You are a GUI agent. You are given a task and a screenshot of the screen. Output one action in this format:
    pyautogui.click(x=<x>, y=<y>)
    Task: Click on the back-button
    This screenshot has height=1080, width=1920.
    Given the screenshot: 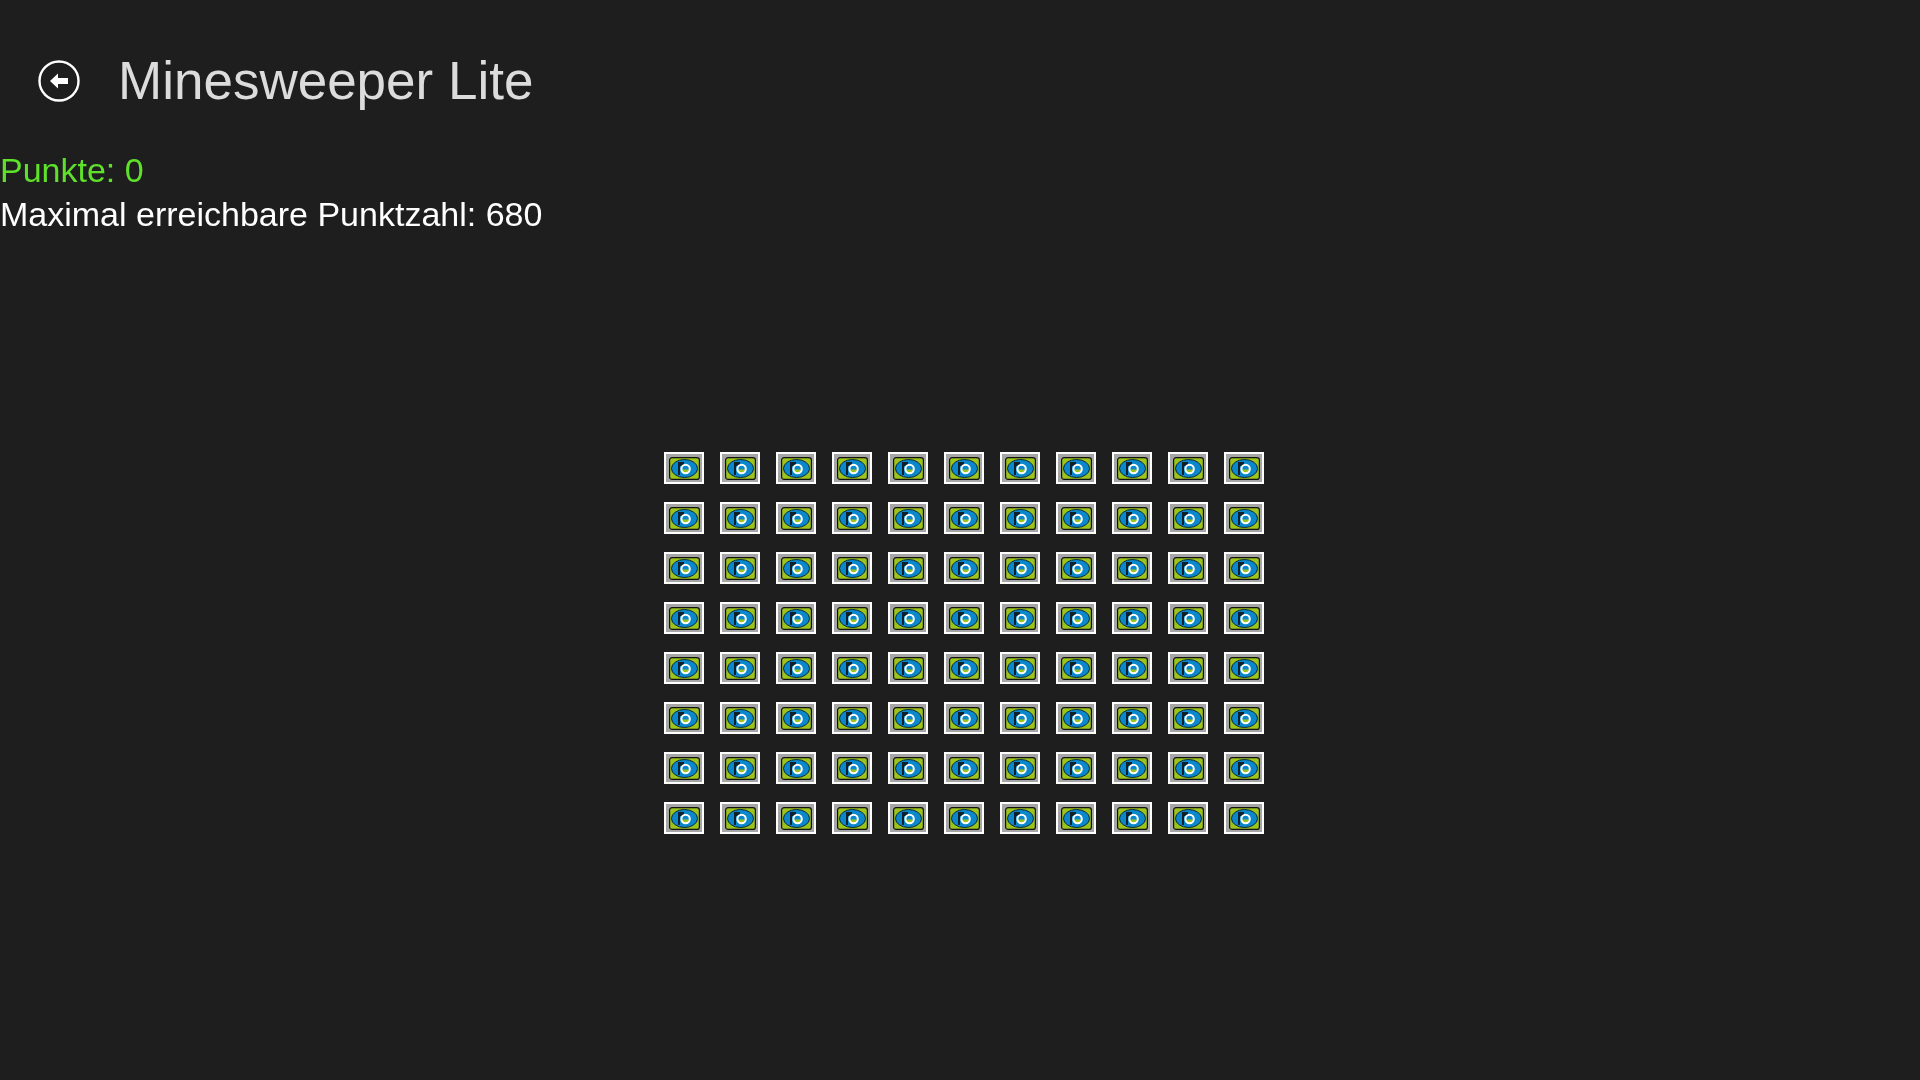 What is the action you would take?
    pyautogui.click(x=59, y=81)
    